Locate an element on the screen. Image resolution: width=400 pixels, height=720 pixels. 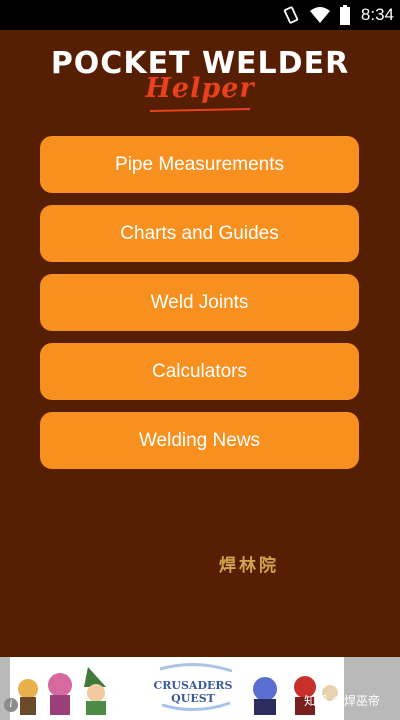
ad-title: CRUSADERS QUEST is located at coordinates (193, 692).